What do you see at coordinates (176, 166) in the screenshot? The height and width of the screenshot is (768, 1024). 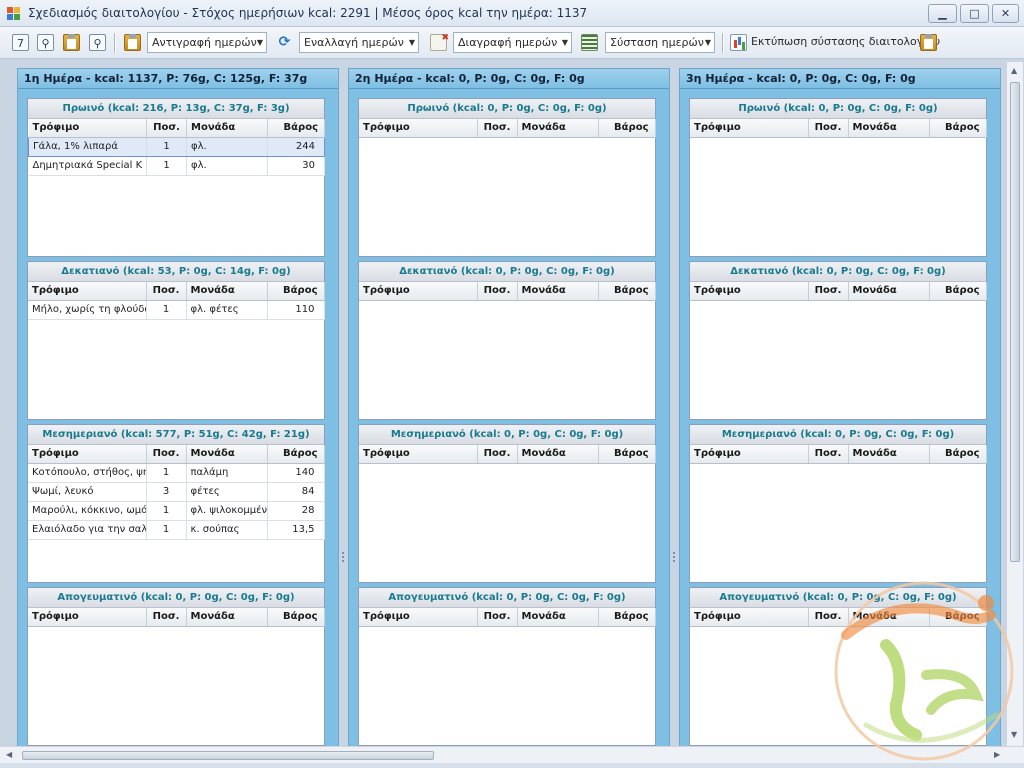 I see `table-row: Δημητριακά Special K 1 φλ. 30` at bounding box center [176, 166].